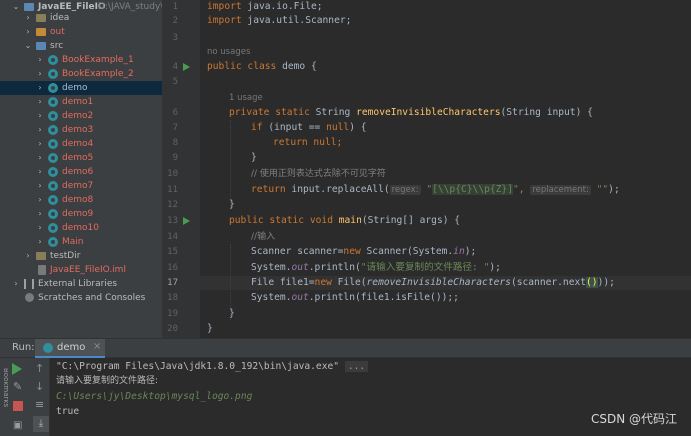 This screenshot has height=436, width=691. I want to click on wrench-icon: ✎, so click(20, 387).